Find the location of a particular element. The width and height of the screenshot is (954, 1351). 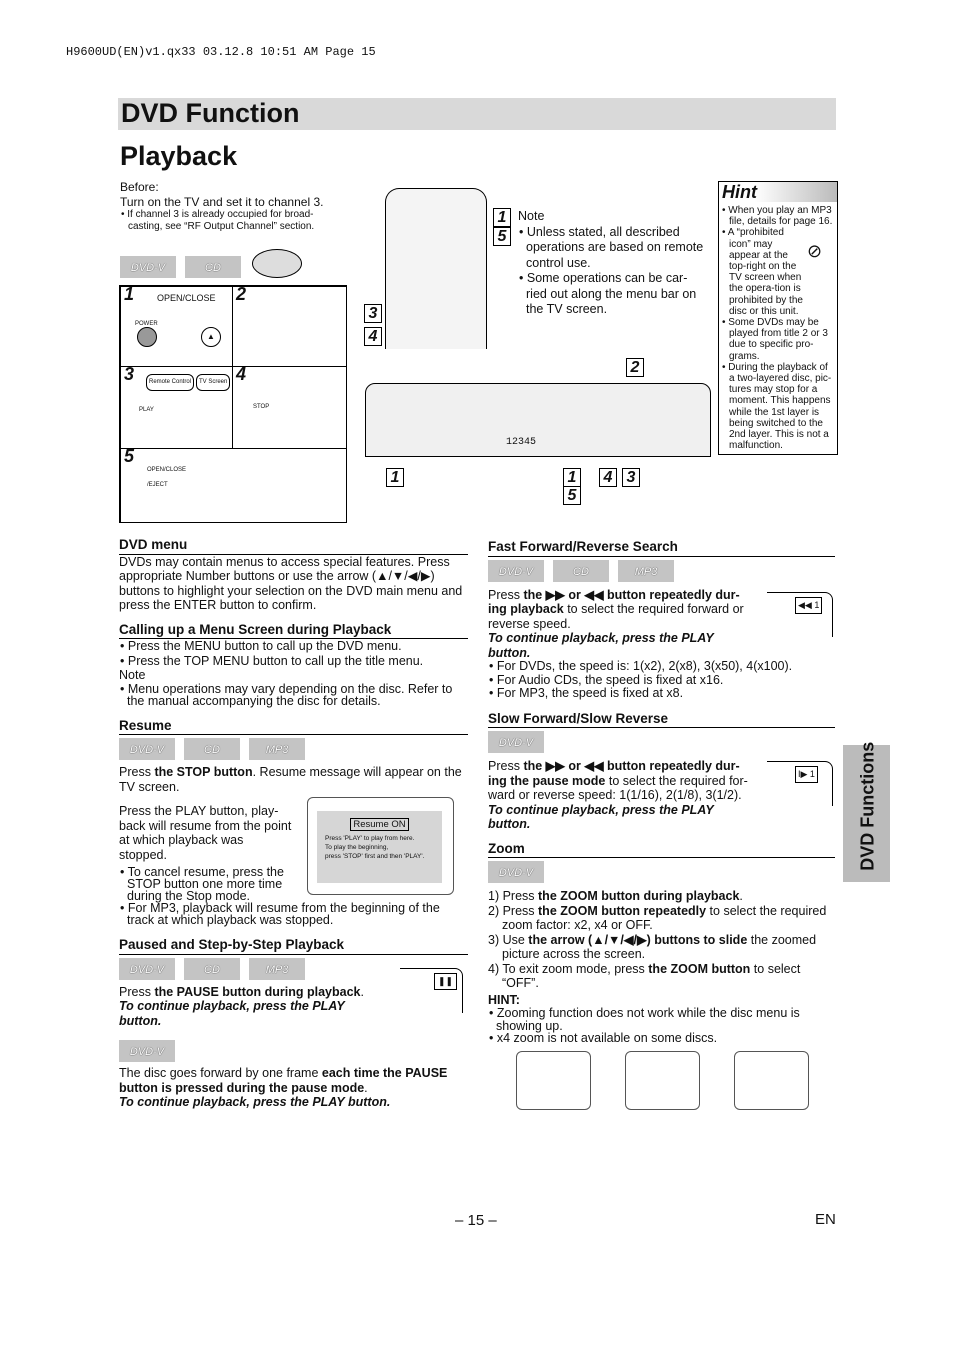

text: the arrow (▲/▼/◀/▶) buttons to slide is located at coordinates (638, 939).